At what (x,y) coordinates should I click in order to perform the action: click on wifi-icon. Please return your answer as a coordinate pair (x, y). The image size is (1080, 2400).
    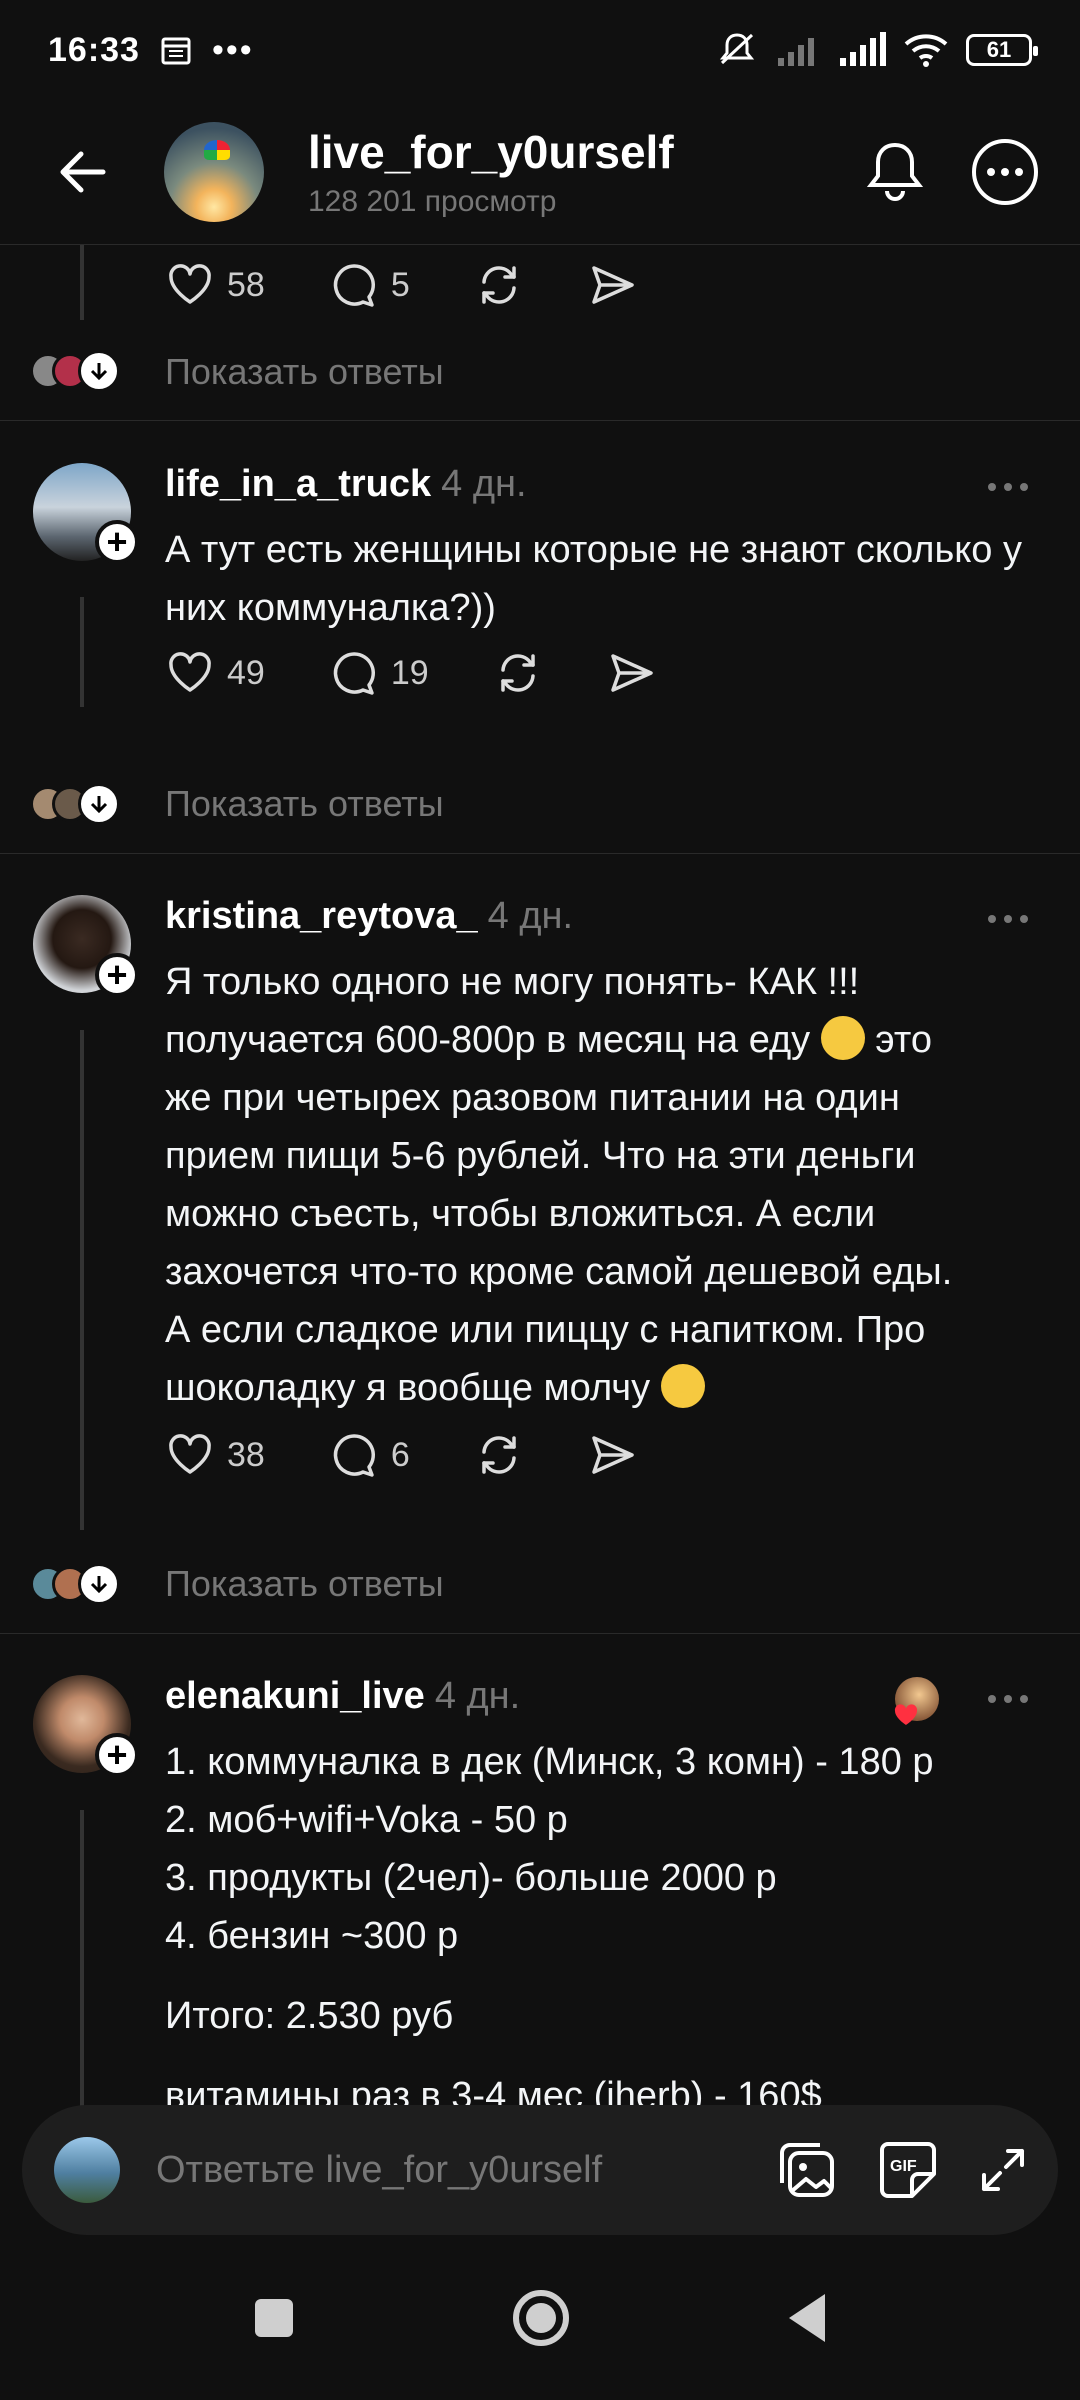
    Looking at the image, I should click on (926, 50).